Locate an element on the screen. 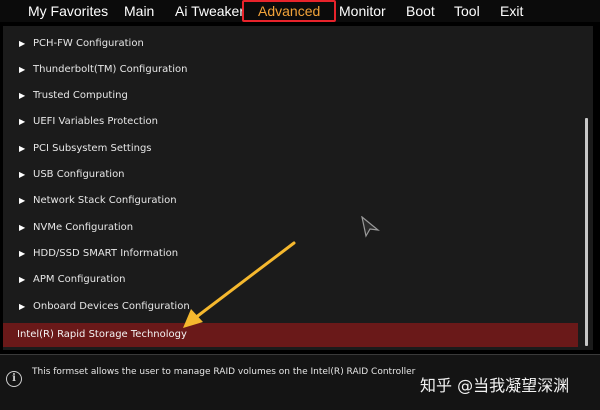 The height and width of the screenshot is (410, 600). menu-item-pch-fw: ▶ PCH-FW Configuration is located at coordinates (290, 44).